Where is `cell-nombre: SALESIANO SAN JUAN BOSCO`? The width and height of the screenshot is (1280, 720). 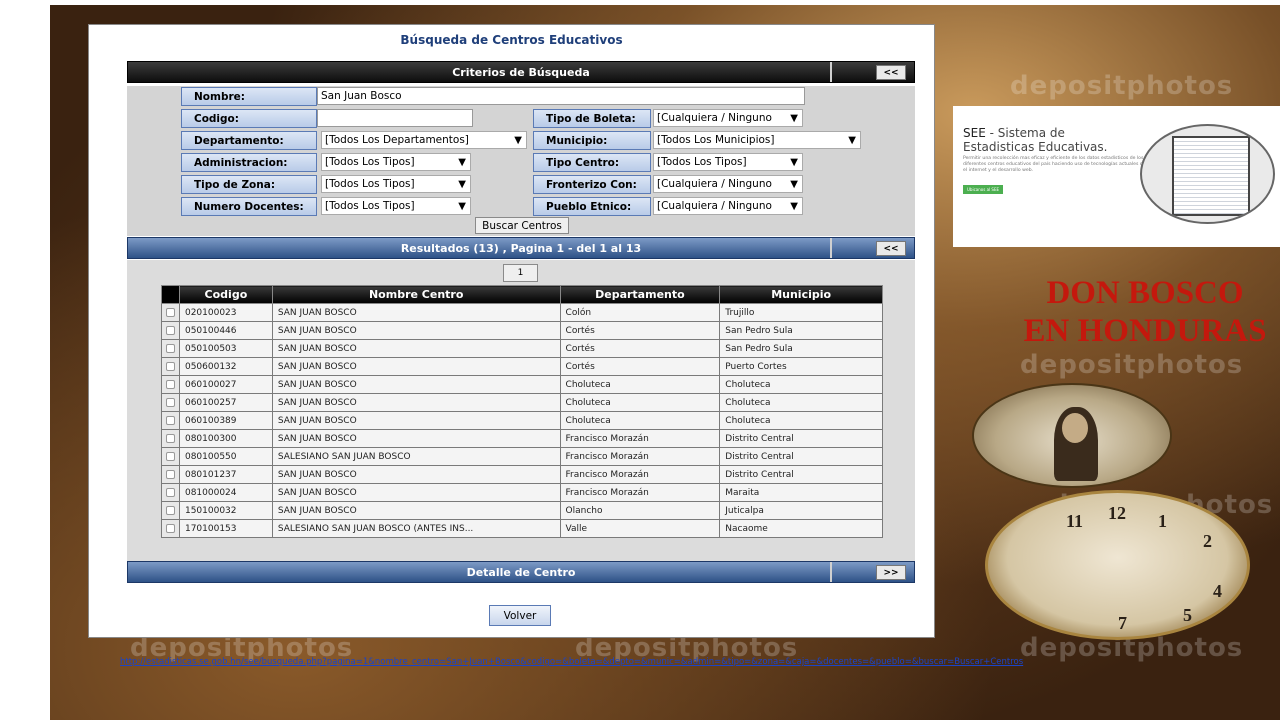
cell-nombre: SALESIANO SAN JUAN BOSCO is located at coordinates (416, 456).